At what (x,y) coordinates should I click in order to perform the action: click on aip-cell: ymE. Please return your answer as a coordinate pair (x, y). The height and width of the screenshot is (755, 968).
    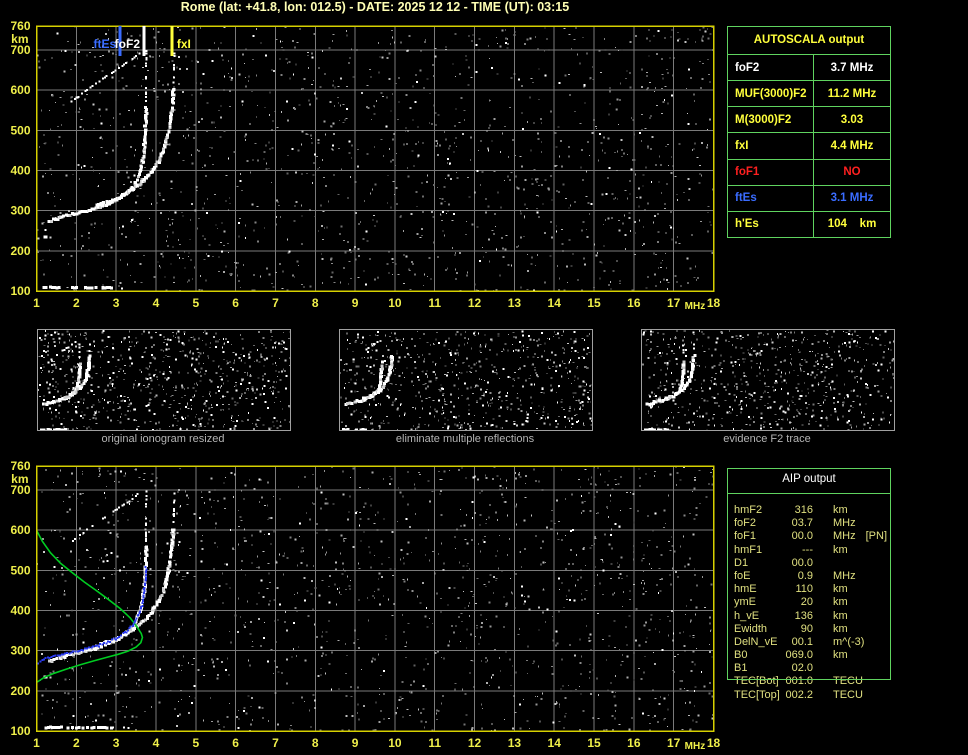
    Looking at the image, I should click on (745, 602).